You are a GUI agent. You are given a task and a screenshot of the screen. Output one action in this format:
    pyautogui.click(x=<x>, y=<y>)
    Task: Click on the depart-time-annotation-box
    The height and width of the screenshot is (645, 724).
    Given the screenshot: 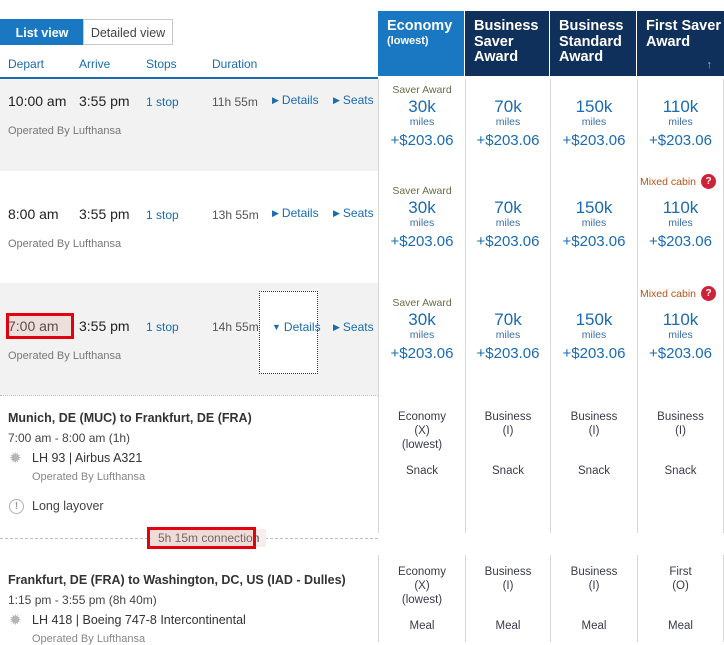 What is the action you would take?
    pyautogui.click(x=40, y=326)
    